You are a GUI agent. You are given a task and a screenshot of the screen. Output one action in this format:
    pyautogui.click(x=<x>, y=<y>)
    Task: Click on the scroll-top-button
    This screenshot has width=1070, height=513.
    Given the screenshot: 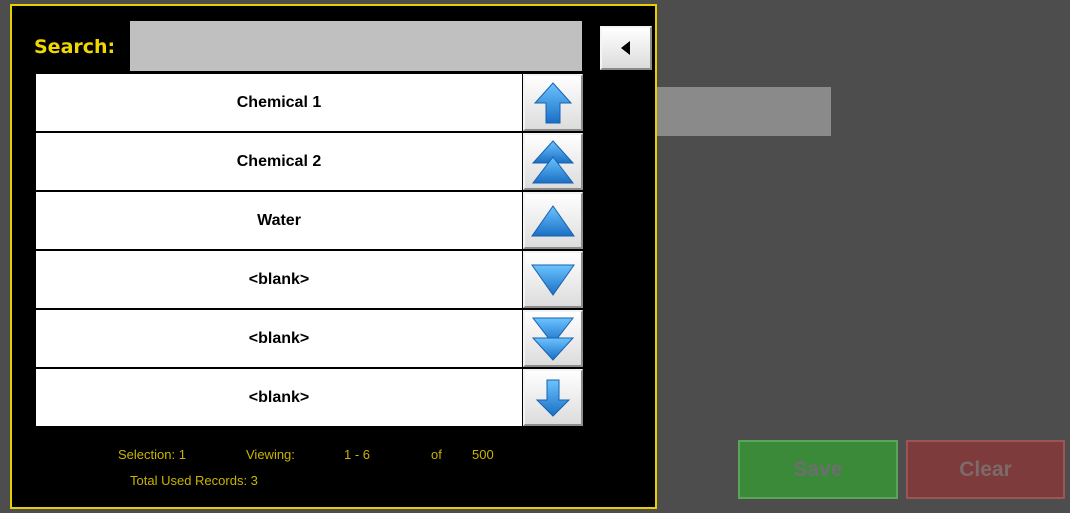 What is the action you would take?
    pyautogui.click(x=553, y=102)
    